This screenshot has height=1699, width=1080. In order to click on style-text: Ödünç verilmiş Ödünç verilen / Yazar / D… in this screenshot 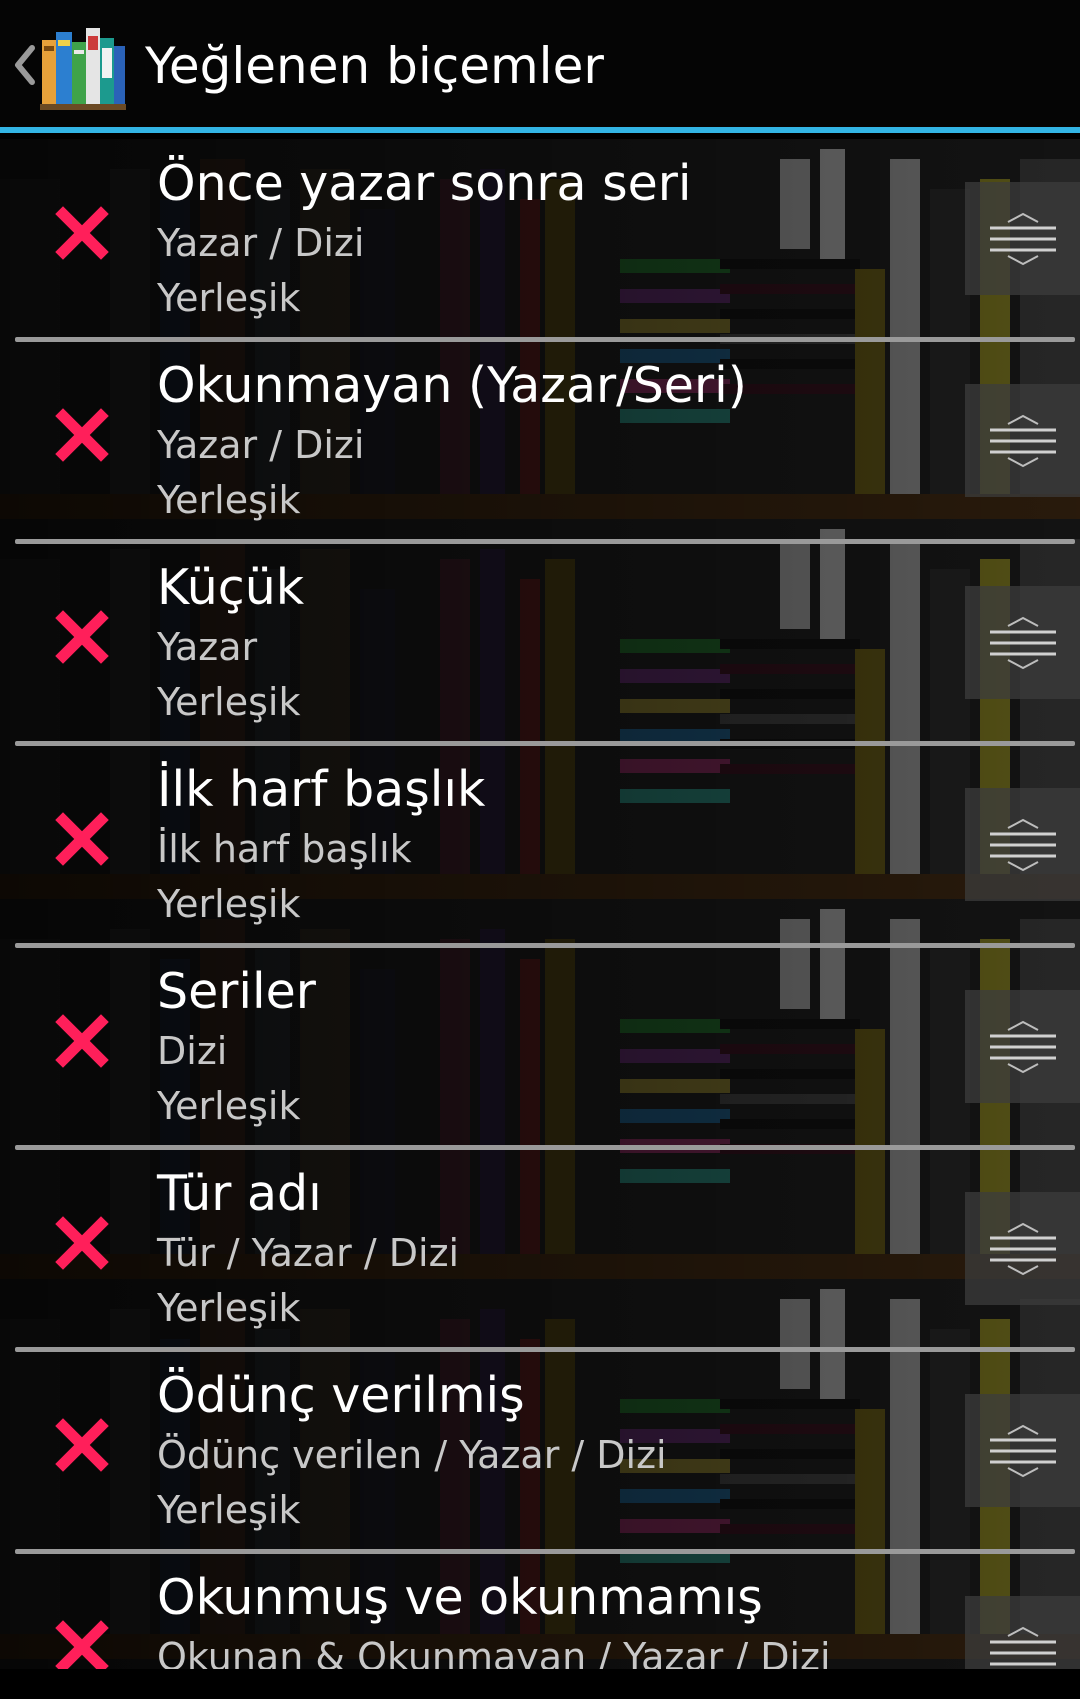, I will do `click(557, 1451)`.